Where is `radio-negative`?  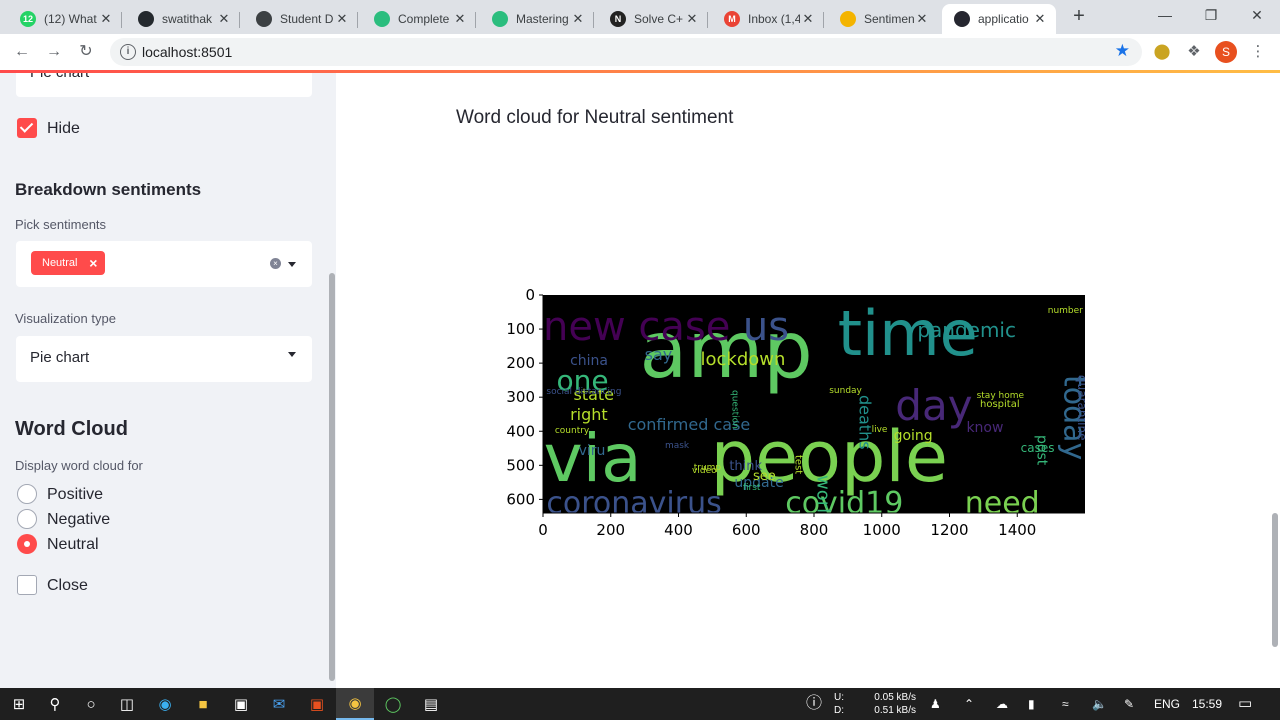 radio-negative is located at coordinates (27, 519).